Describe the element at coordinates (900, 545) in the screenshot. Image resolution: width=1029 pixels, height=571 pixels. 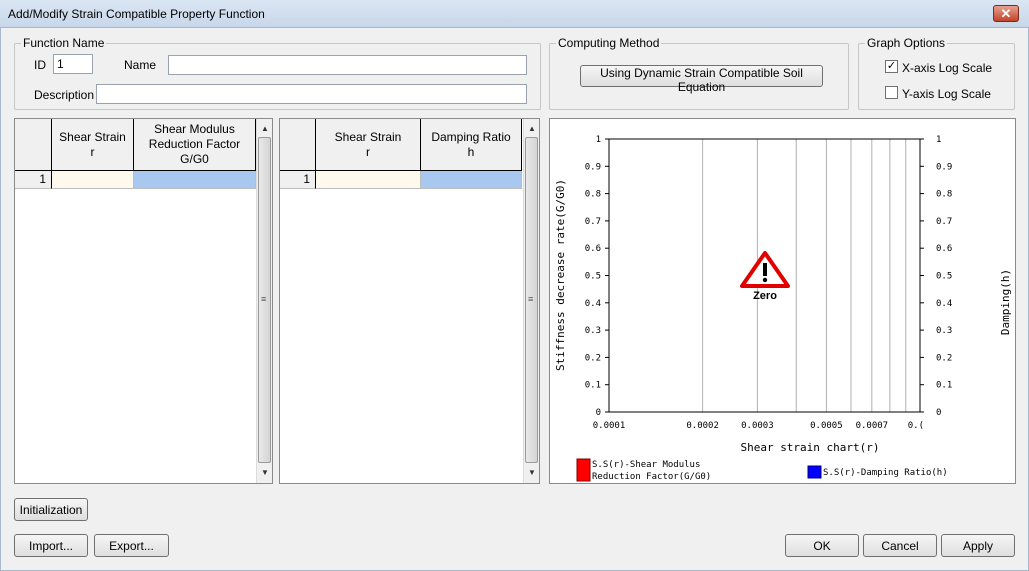
I see `cancel-button: Cancel` at that location.